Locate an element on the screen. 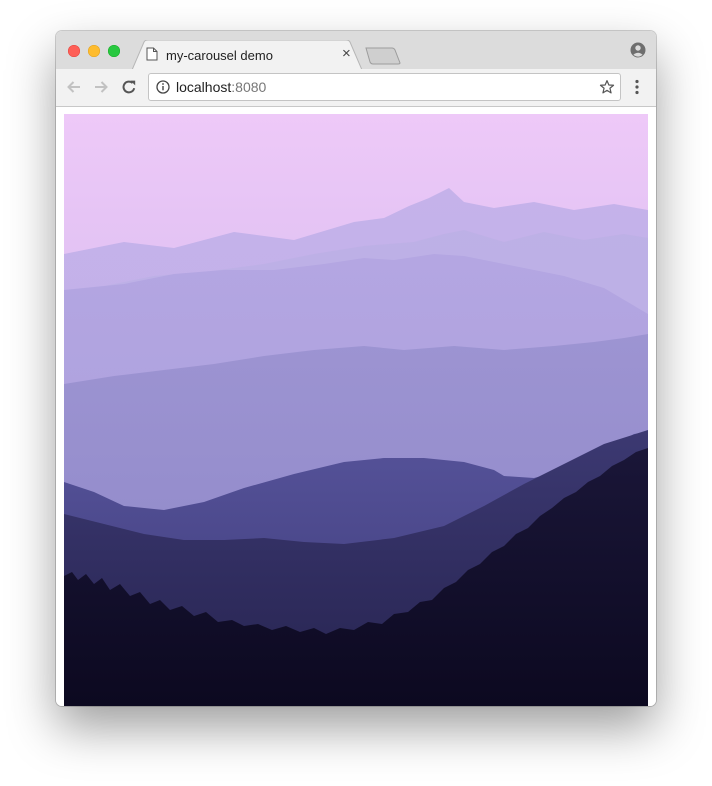 This screenshot has height=786, width=712. url-port: :8080 is located at coordinates (249, 87).